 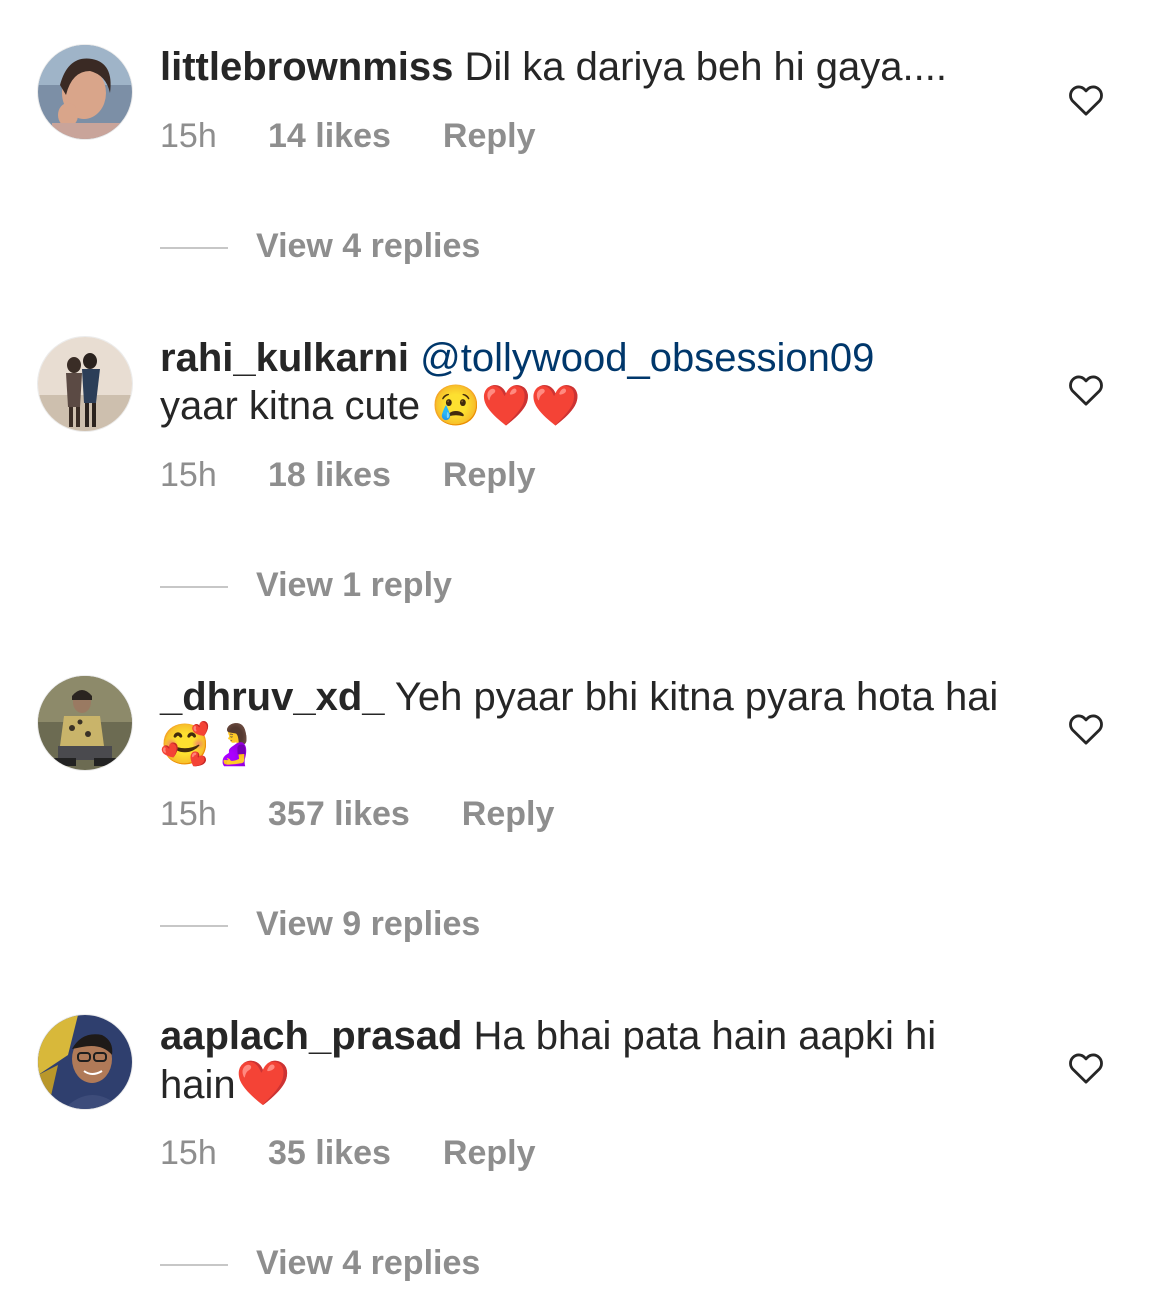 What do you see at coordinates (263, 1083) in the screenshot?
I see `comment-emojis: ❤️` at bounding box center [263, 1083].